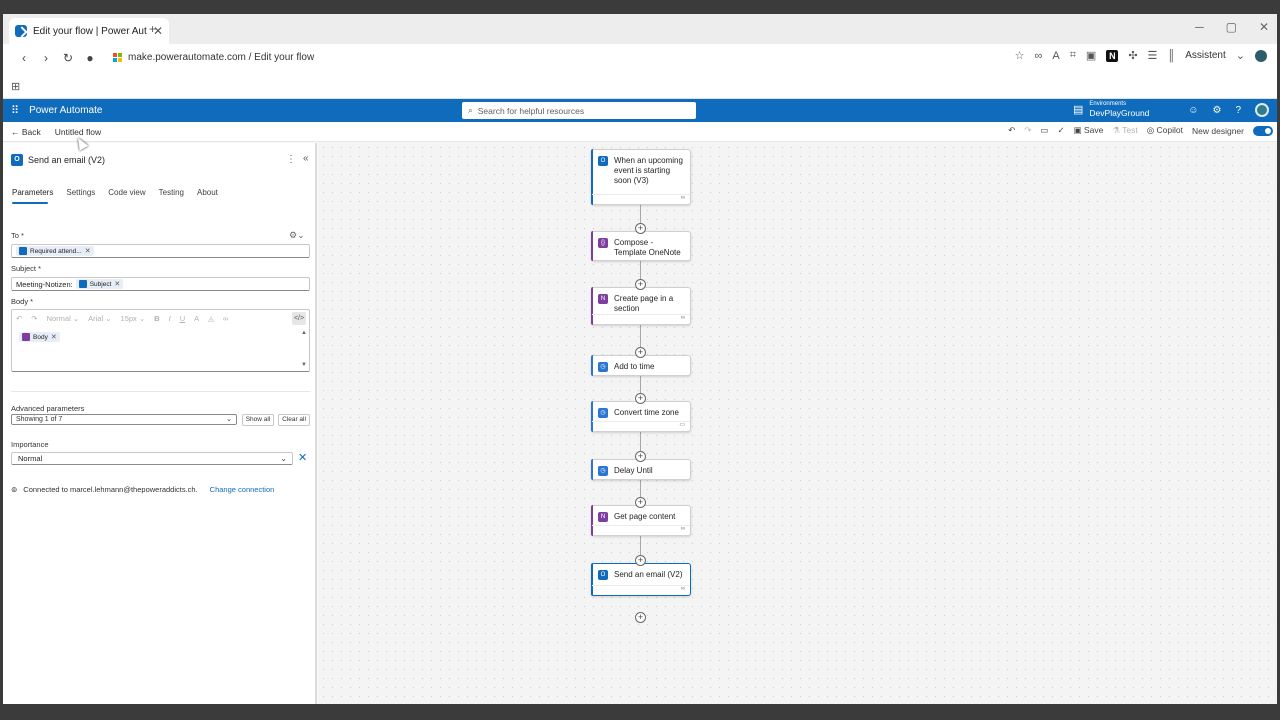 The width and height of the screenshot is (1280, 720). I want to click on copilot-button: ◎ Copilot, so click(1165, 130).